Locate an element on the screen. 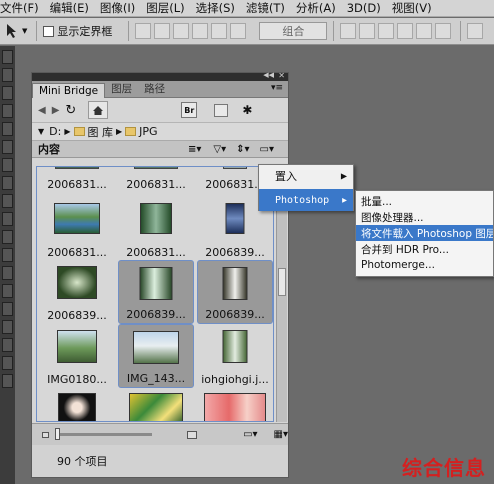 The height and width of the screenshot is (484, 494). tool-crop is located at coordinates (7, 111).